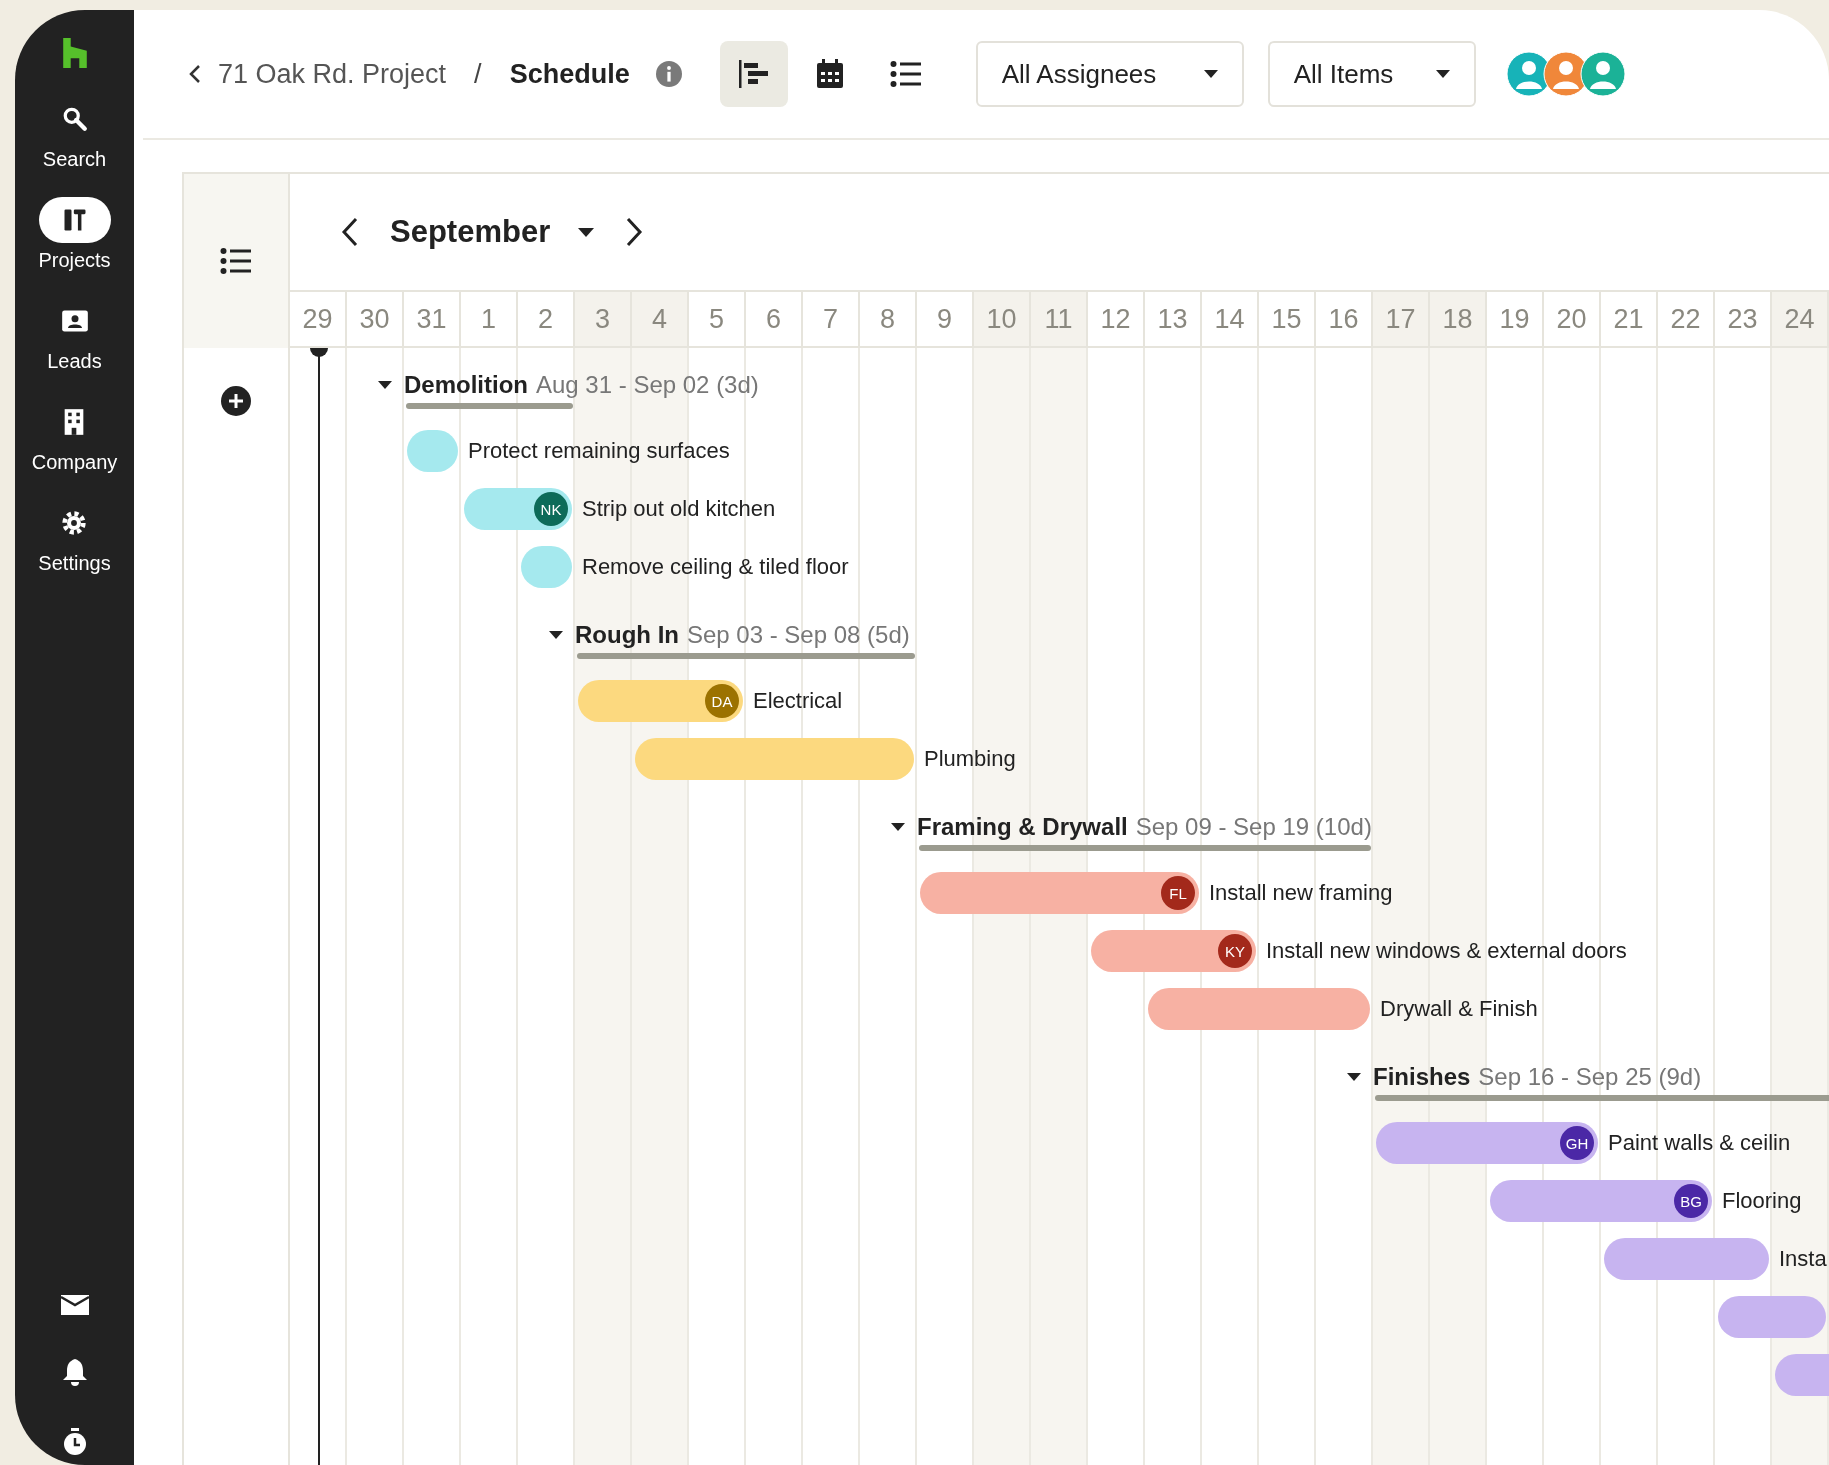  I want to click on phase-dates: Aug 31 - Sep 02 (3d), so click(647, 385).